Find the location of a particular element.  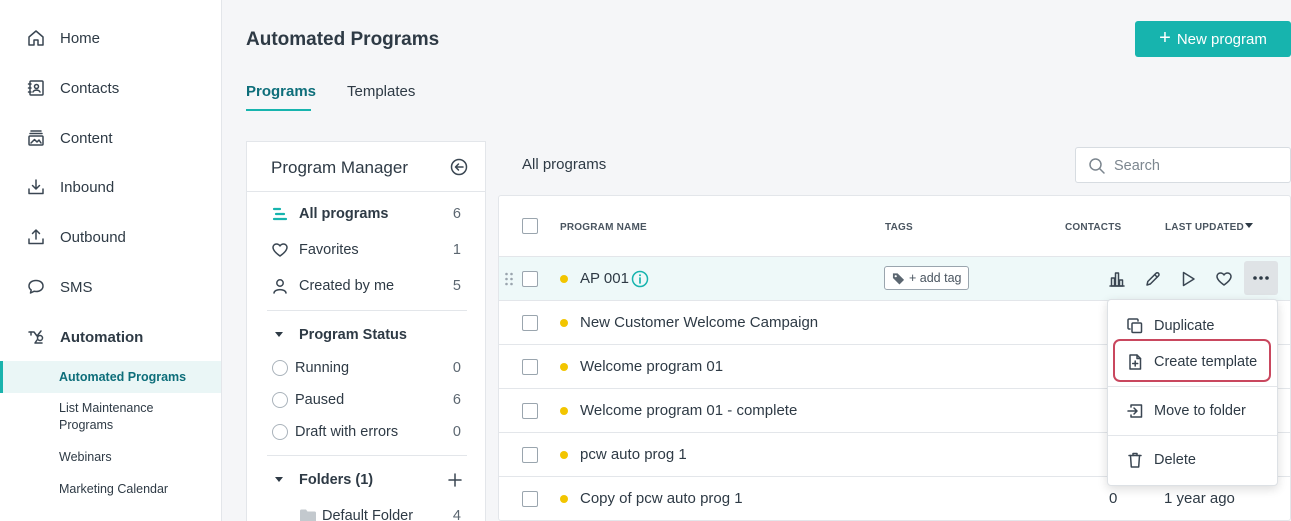

subnav-list-maintenance-programs: List Maintenance Programs is located at coordinates (110, 417).